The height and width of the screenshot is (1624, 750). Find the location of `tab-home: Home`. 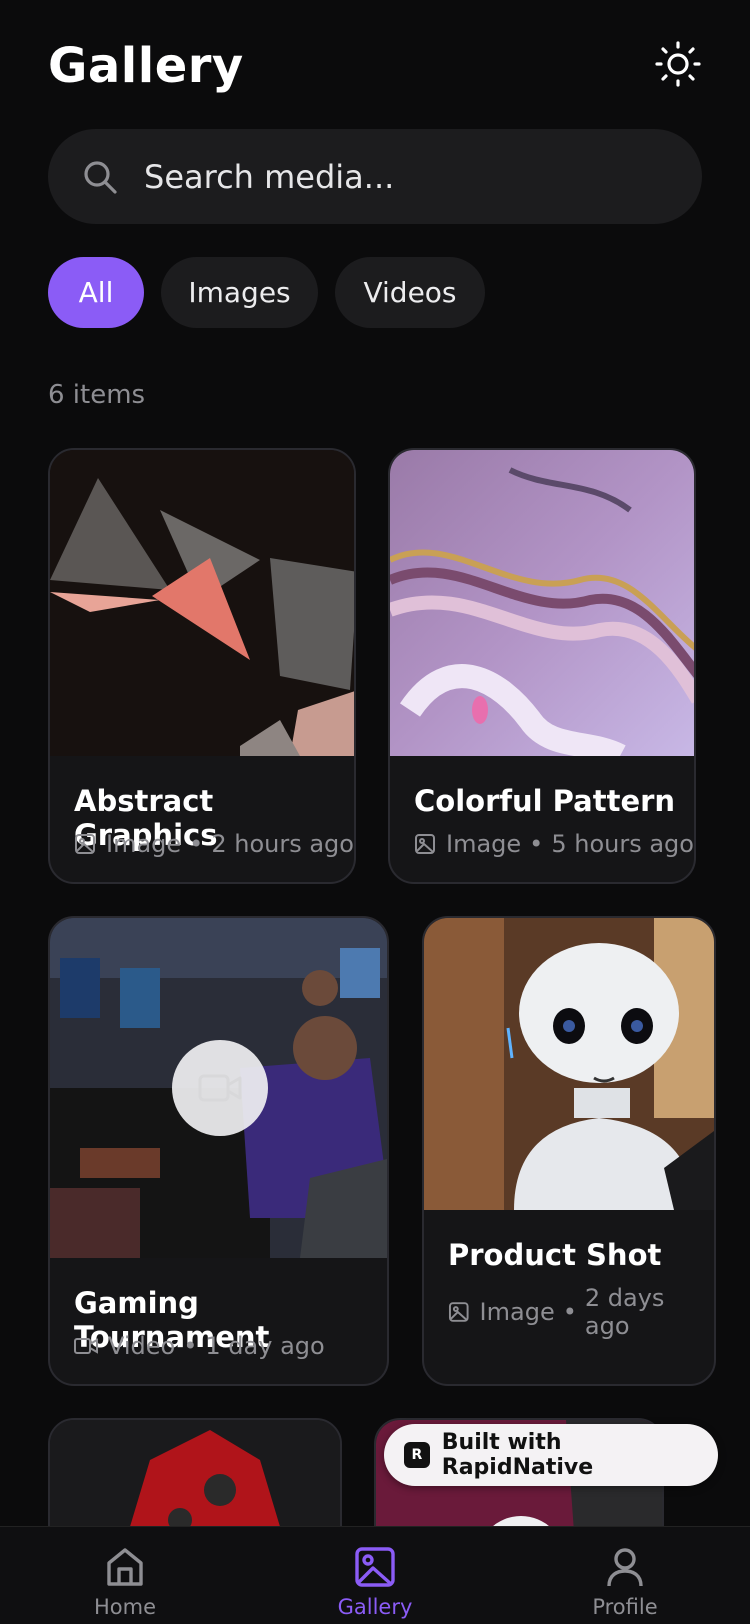

tab-home: Home is located at coordinates (125, 1582).